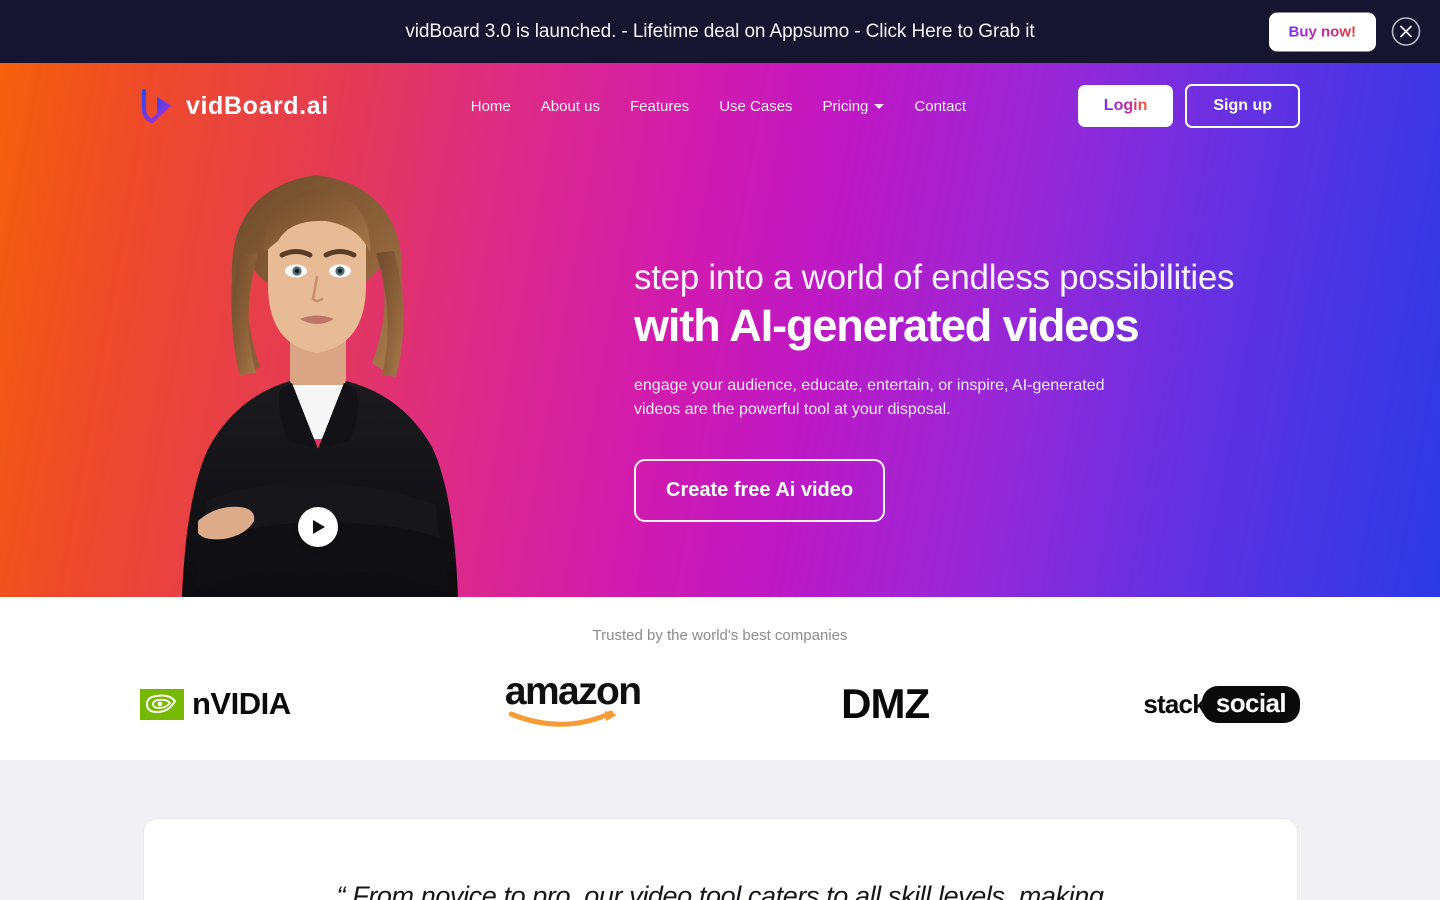 Image resolution: width=1440 pixels, height=900 pixels. I want to click on company-logo-row: nVIDIA amazon DMZ stack social, so click(720, 704).